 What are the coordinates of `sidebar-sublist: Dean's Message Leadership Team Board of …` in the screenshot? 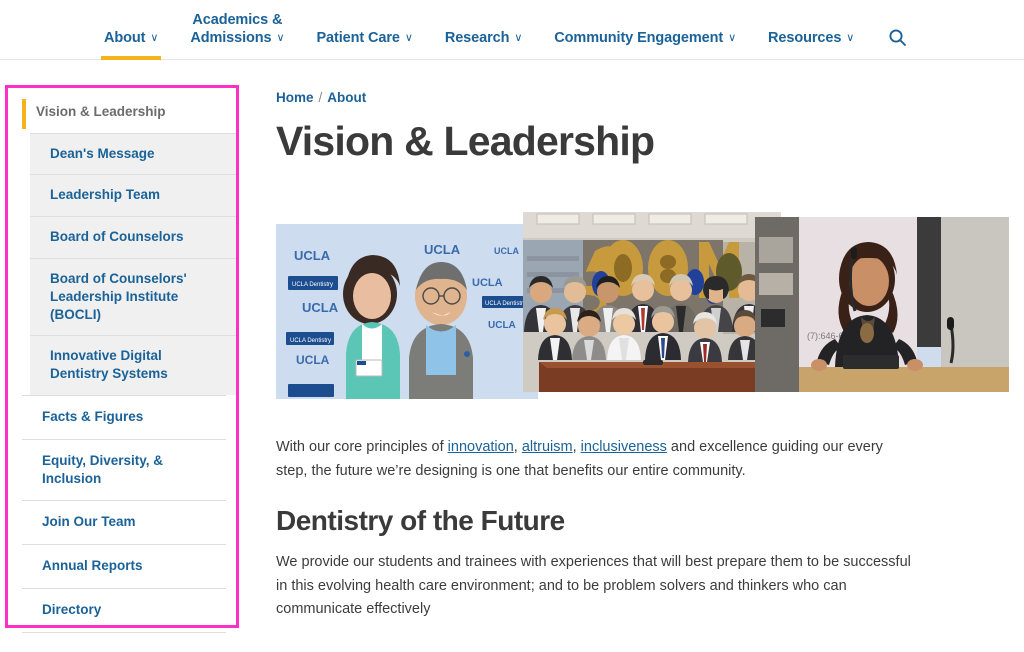 It's located at (122, 264).